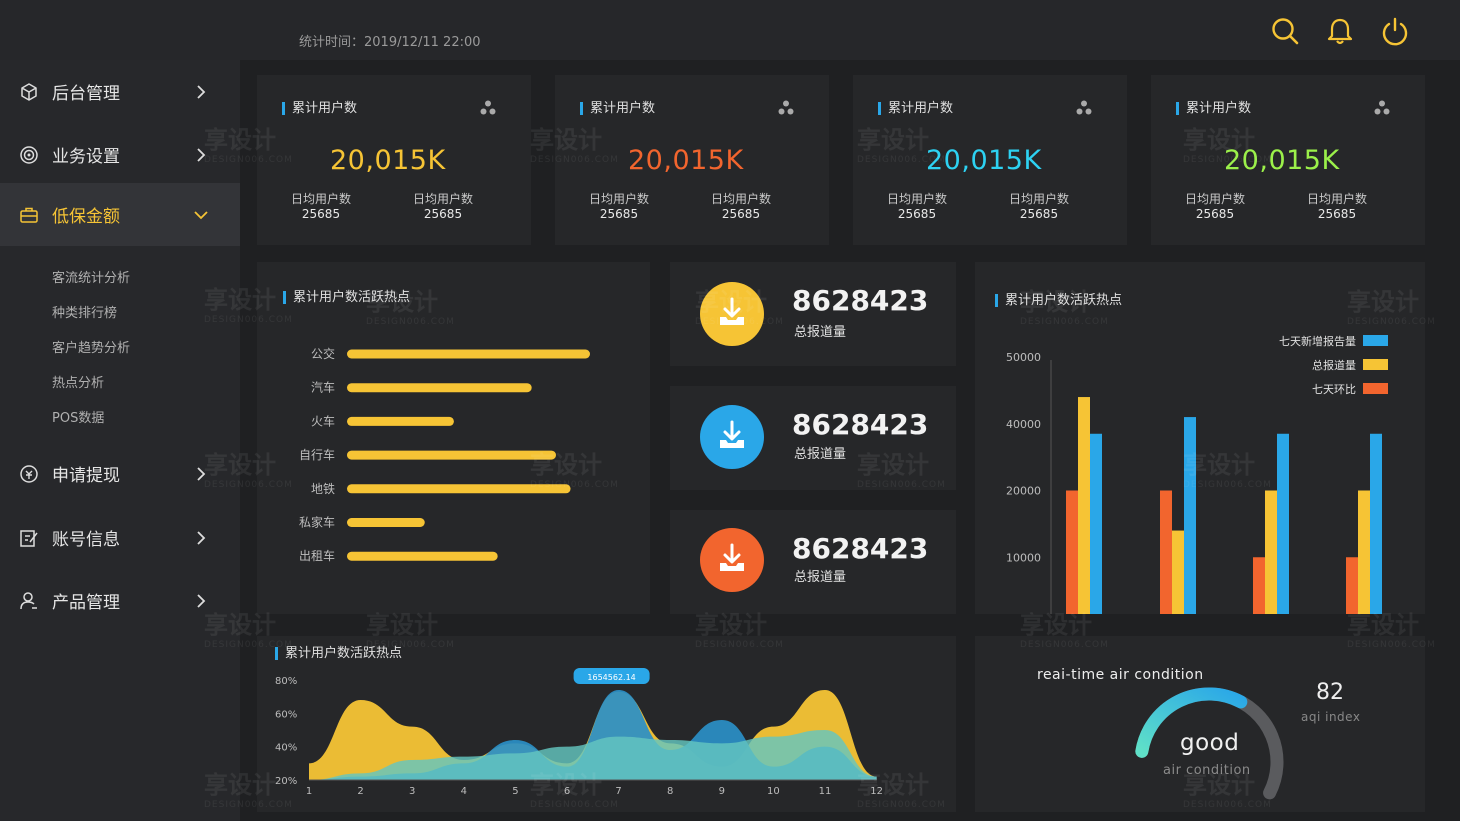 This screenshot has width=1460, height=821. I want to click on sidebar-subitem-customer-trend: 客户趋势分析, so click(91, 346).